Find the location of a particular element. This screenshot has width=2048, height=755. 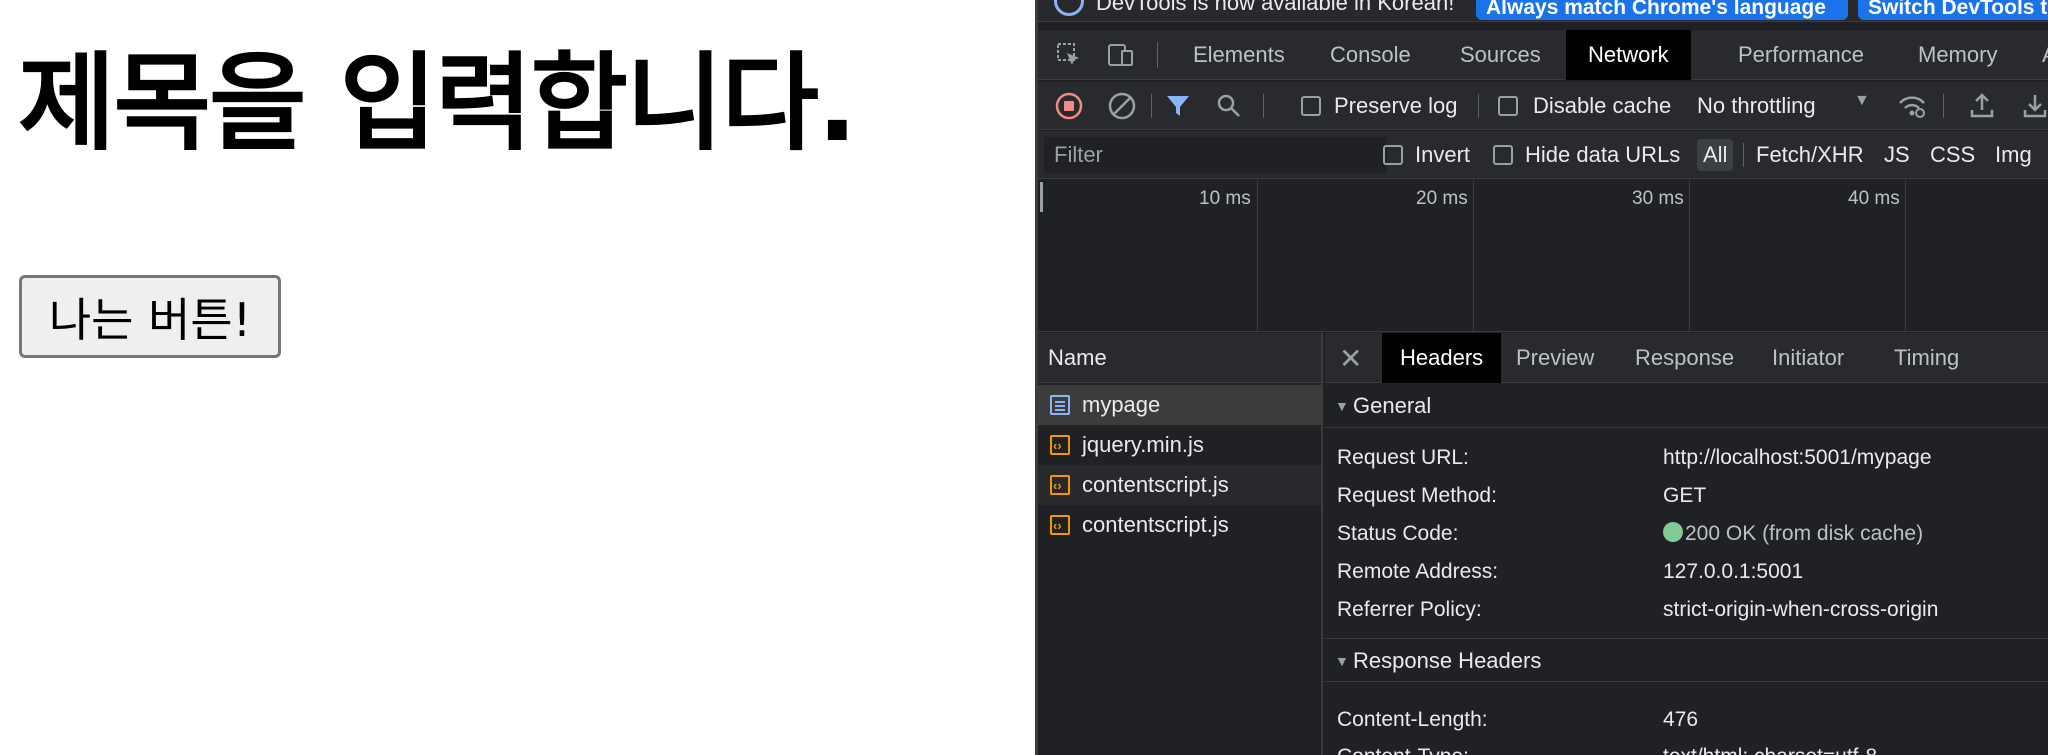

section-title: General is located at coordinates (1392, 405).